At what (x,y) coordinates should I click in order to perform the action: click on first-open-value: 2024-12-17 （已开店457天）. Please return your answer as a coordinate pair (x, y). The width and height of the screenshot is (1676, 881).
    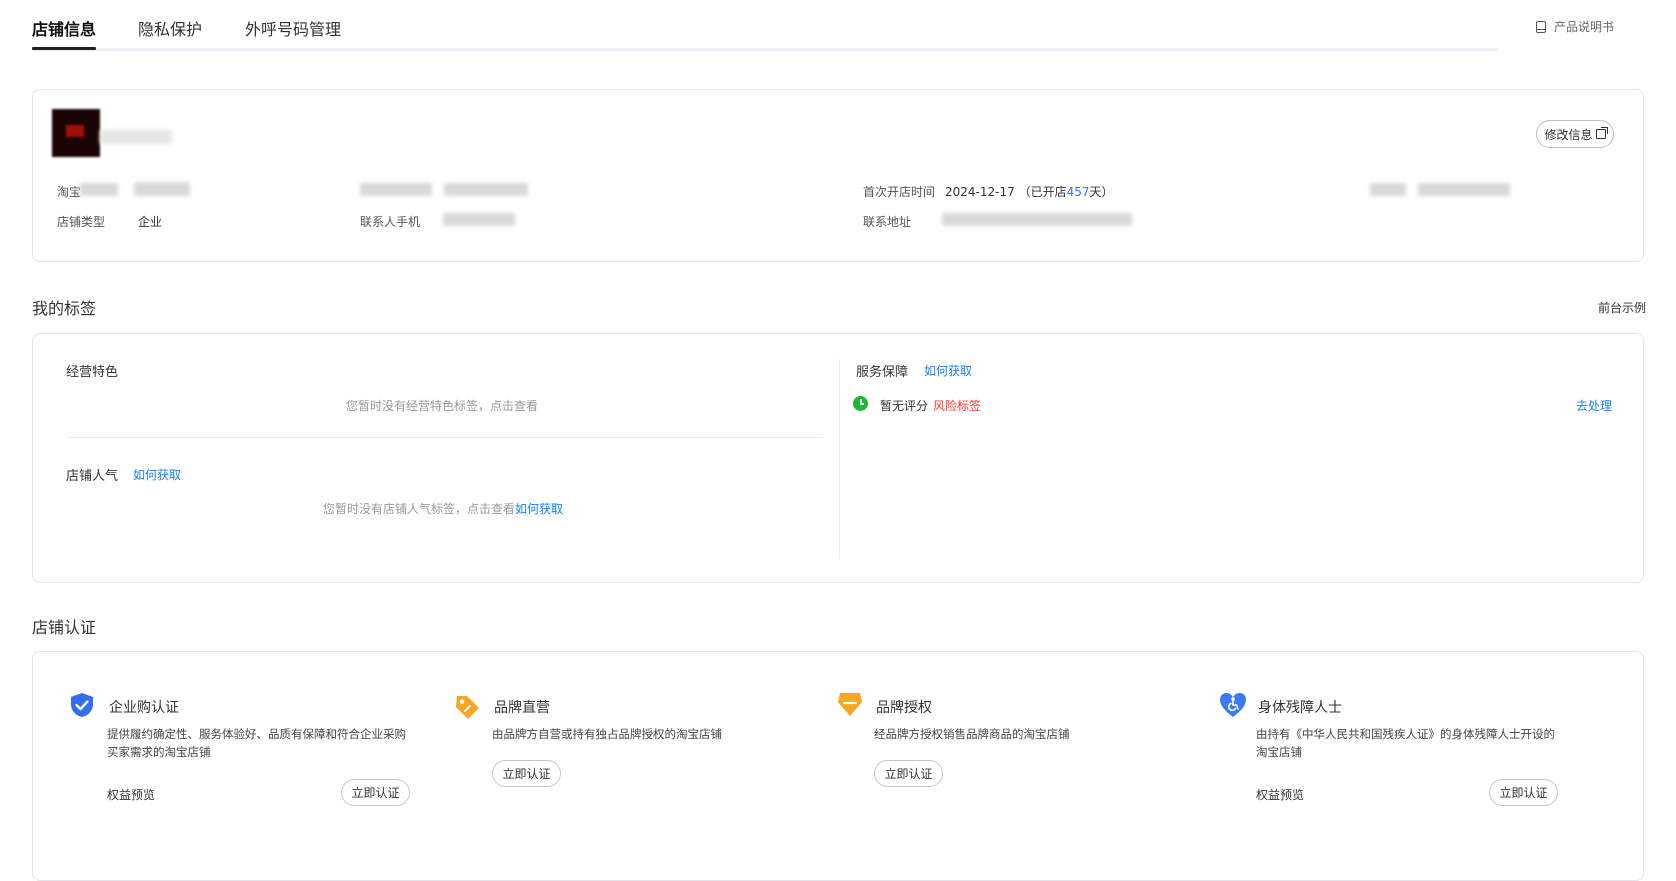
    Looking at the image, I should click on (1029, 191).